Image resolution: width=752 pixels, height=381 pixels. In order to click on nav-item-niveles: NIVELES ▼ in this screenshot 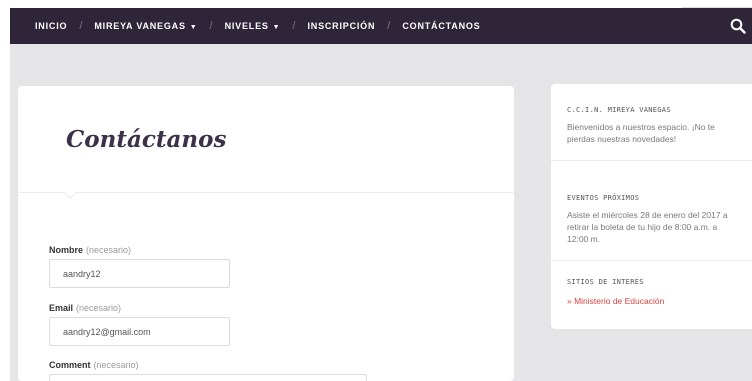, I will do `click(253, 26)`.